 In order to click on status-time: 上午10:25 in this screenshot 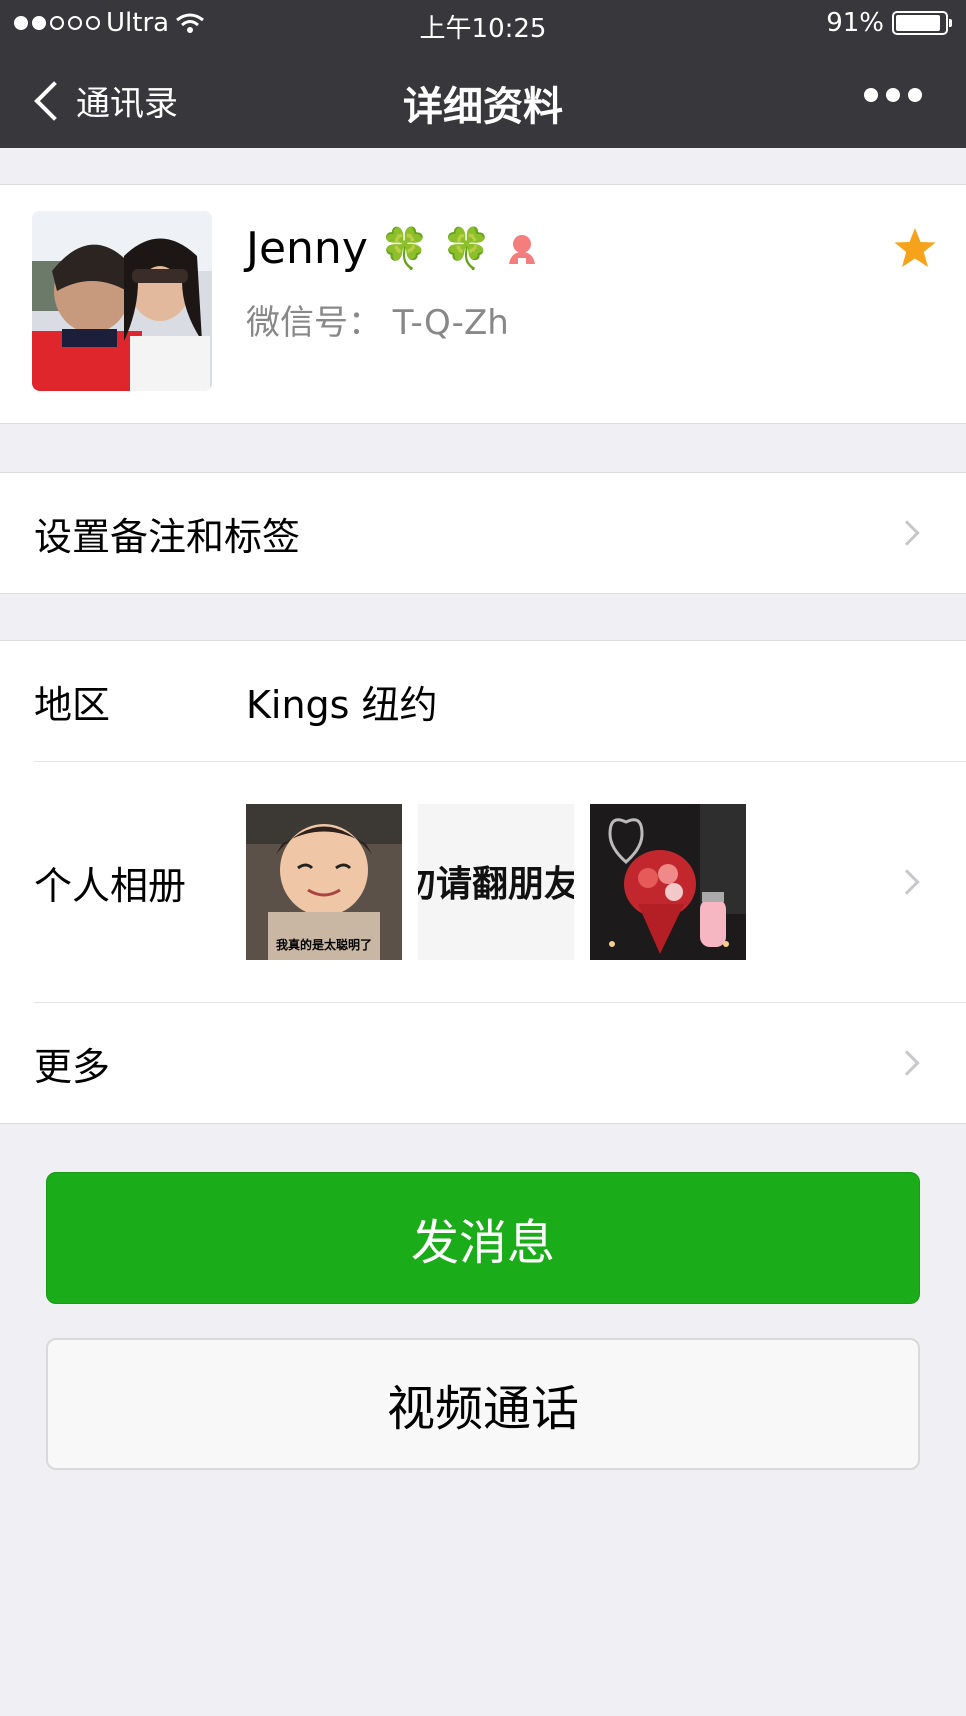, I will do `click(483, 29)`.